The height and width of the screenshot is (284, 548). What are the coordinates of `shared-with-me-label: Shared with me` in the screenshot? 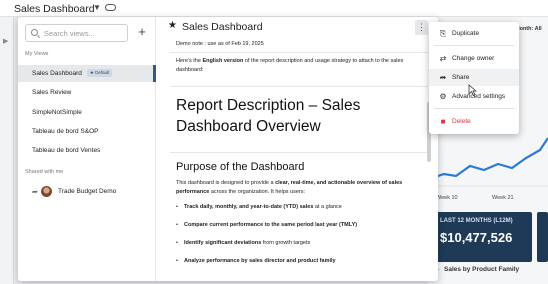 It's located at (44, 172).